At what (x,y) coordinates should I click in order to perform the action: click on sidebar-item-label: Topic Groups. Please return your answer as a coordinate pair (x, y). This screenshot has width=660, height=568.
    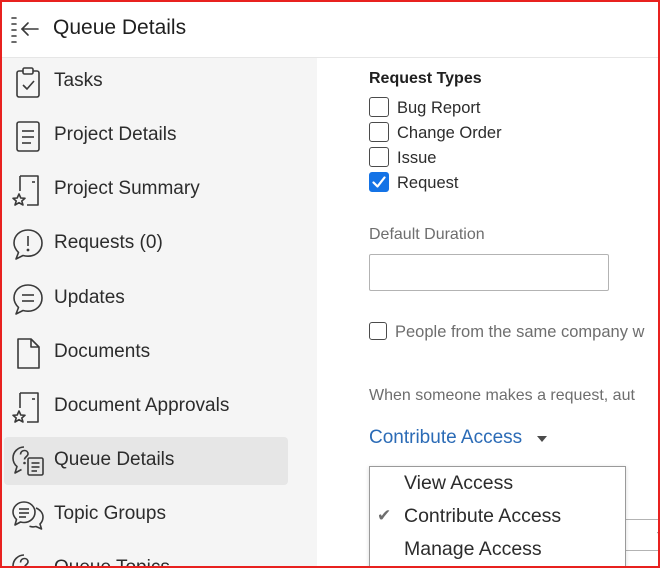
    Looking at the image, I should click on (110, 513).